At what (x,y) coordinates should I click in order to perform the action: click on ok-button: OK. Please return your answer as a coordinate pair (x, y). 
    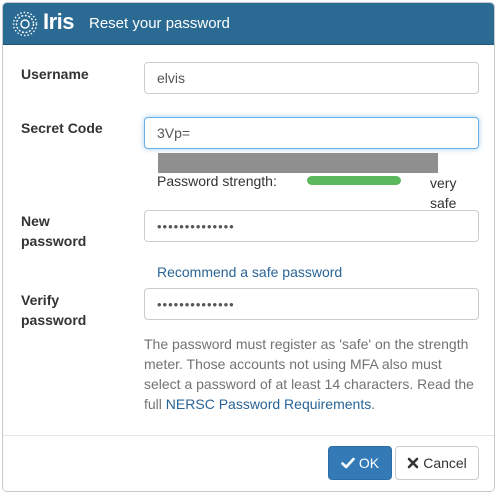
    Looking at the image, I should click on (360, 463).